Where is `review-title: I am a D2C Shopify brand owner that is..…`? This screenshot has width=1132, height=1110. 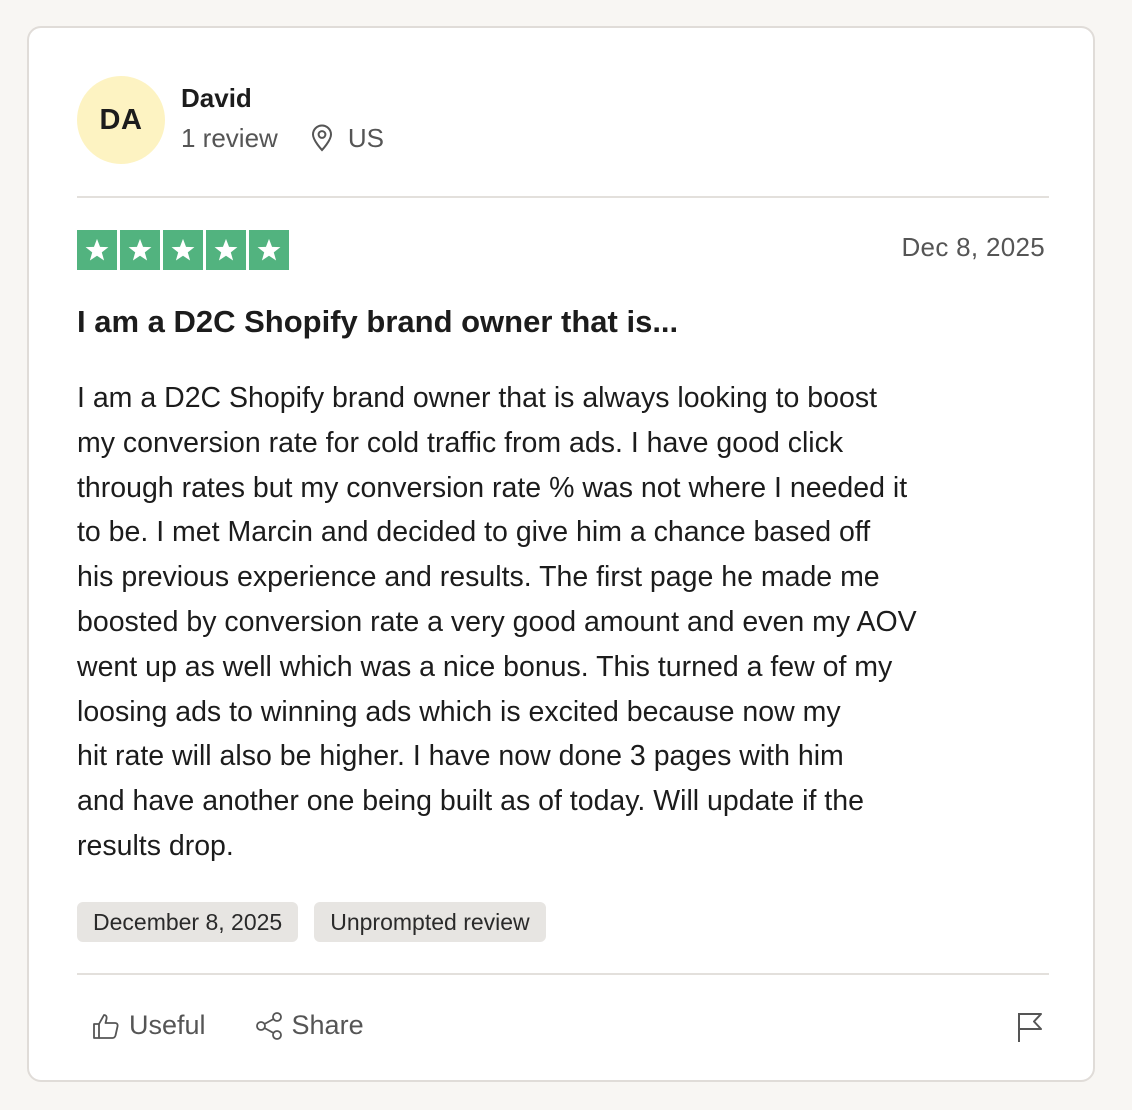 review-title: I am a D2C Shopify brand owner that is..… is located at coordinates (377, 322).